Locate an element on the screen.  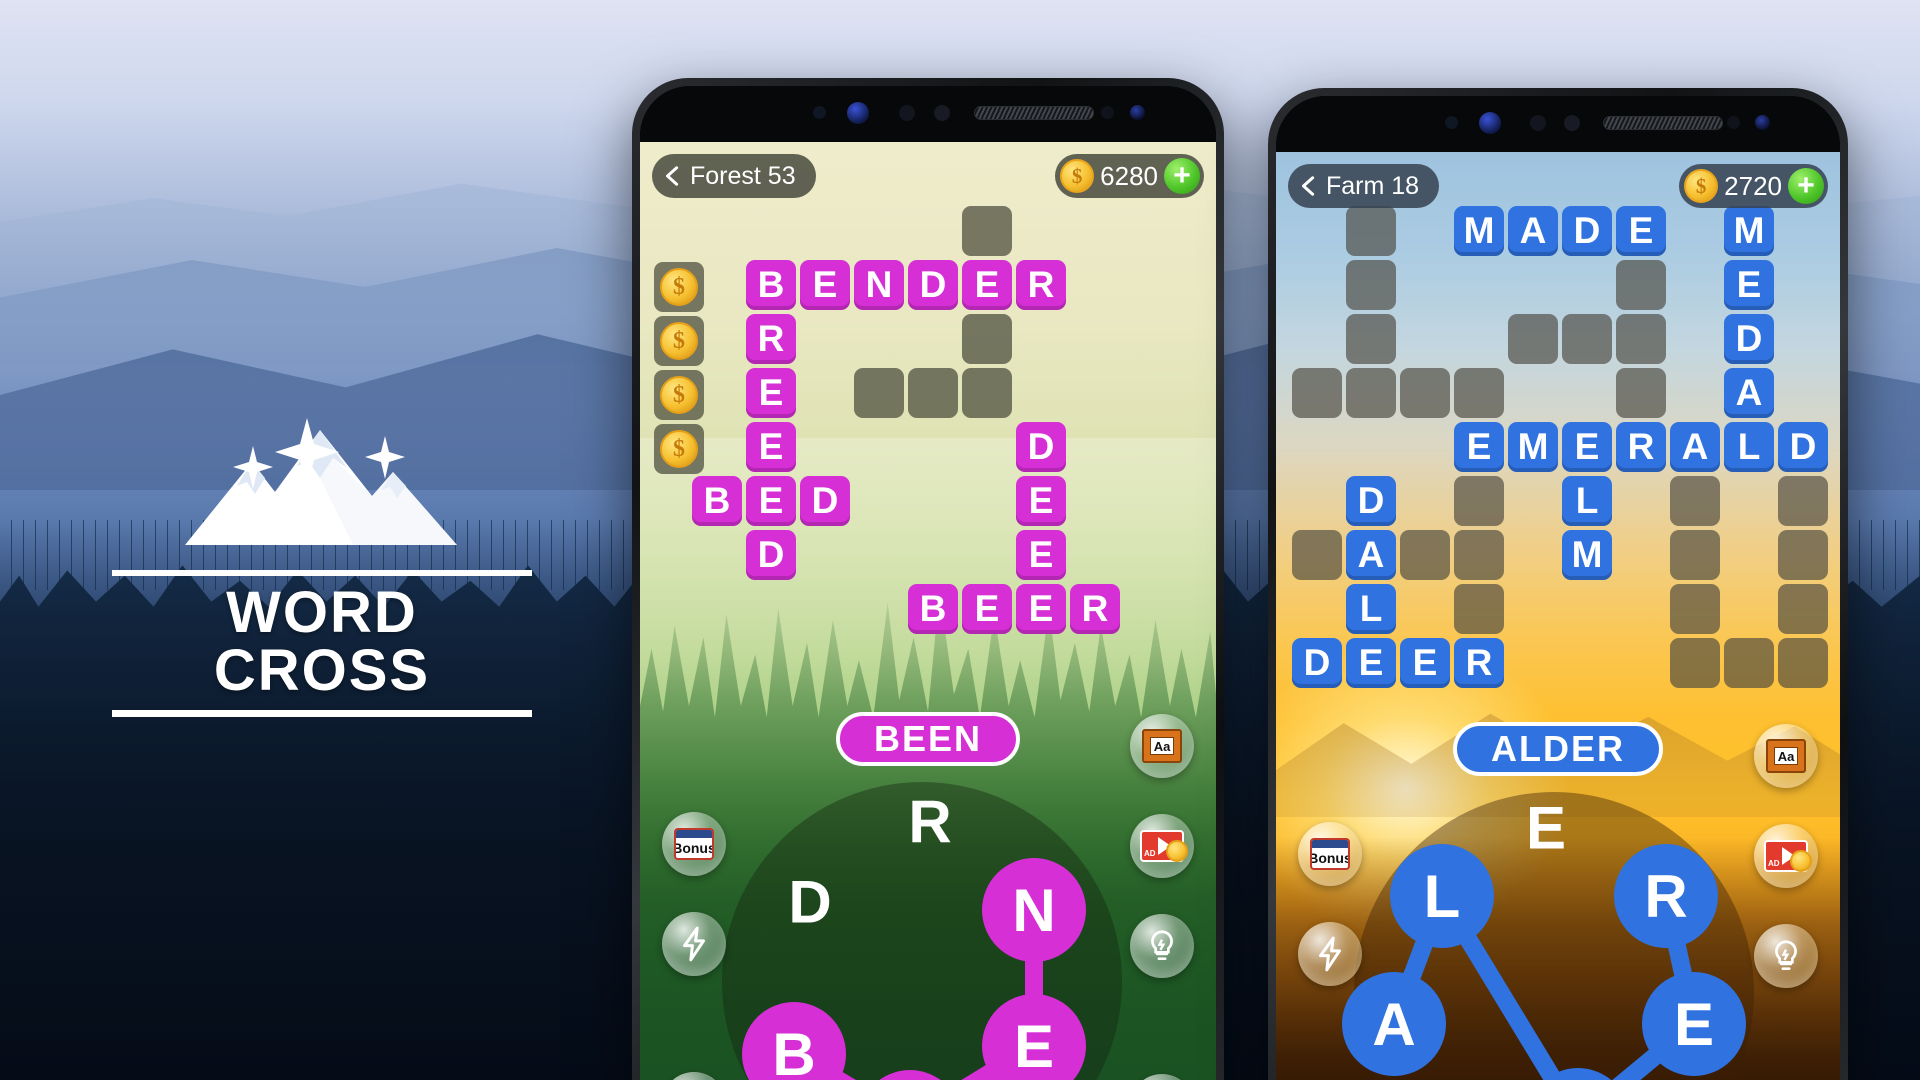
grid-cell-letter: L is located at coordinates (1749, 447).